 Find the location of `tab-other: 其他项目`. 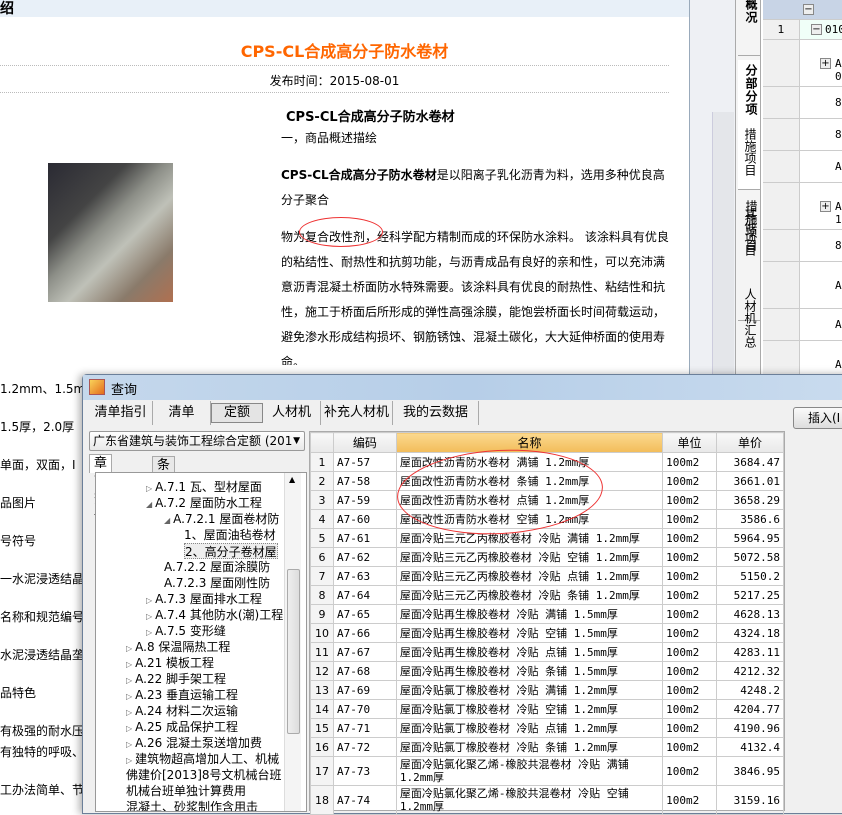

tab-other: 其他项目 is located at coordinates (748, 232).